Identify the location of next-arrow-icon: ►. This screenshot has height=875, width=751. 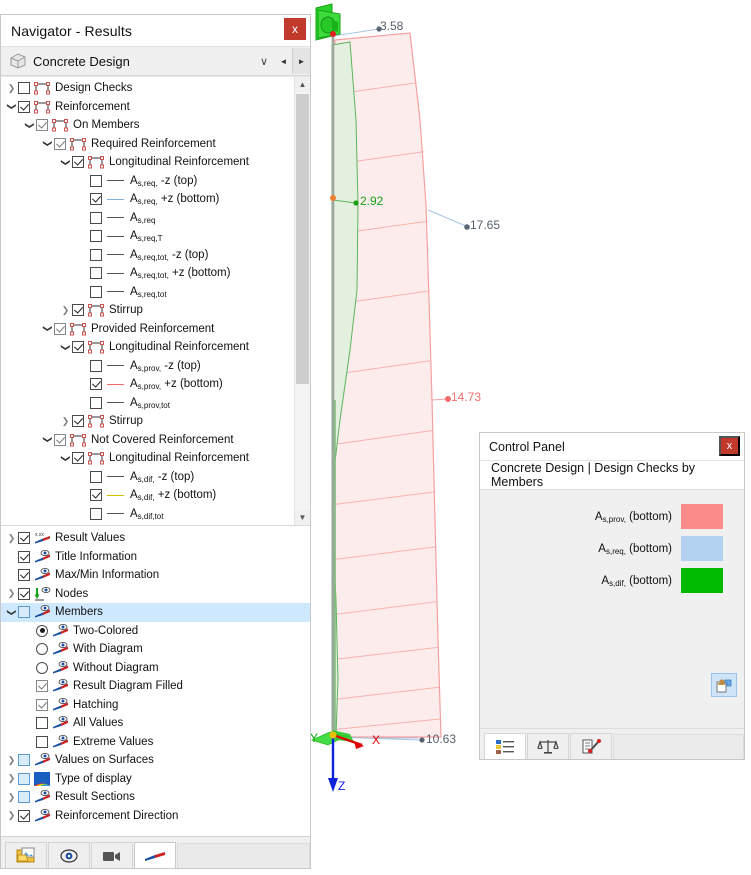
(301, 61).